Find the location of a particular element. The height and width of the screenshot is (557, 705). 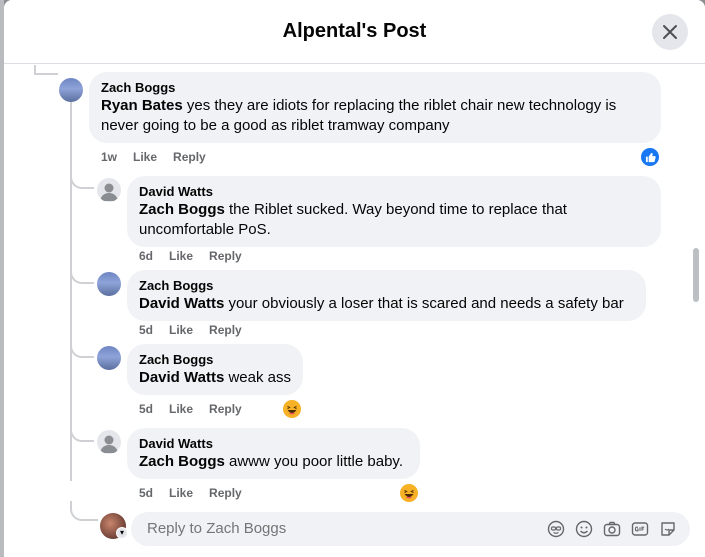

modal-title: Alpental's Post is located at coordinates (354, 31).